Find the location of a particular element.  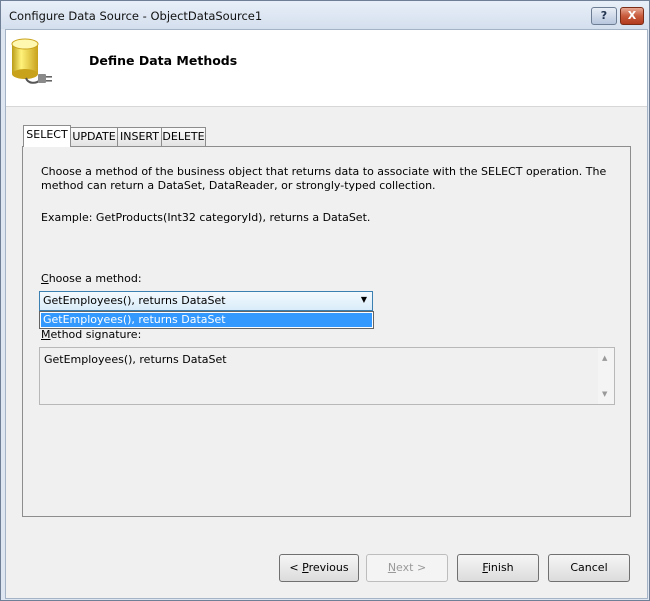

previous-button-text: revious is located at coordinates (328, 567).